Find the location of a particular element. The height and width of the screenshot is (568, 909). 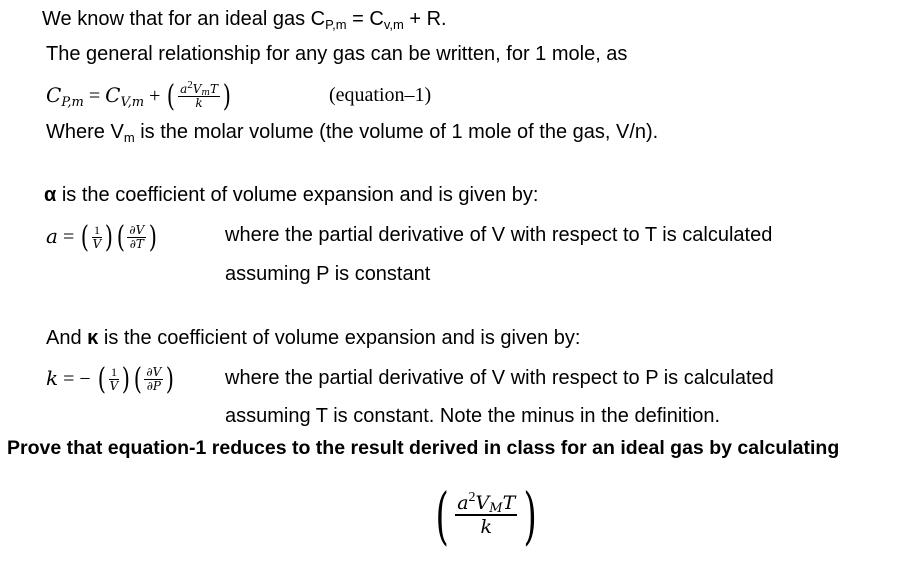

eq1-lhs-subscript: P,m is located at coordinates (72, 102).